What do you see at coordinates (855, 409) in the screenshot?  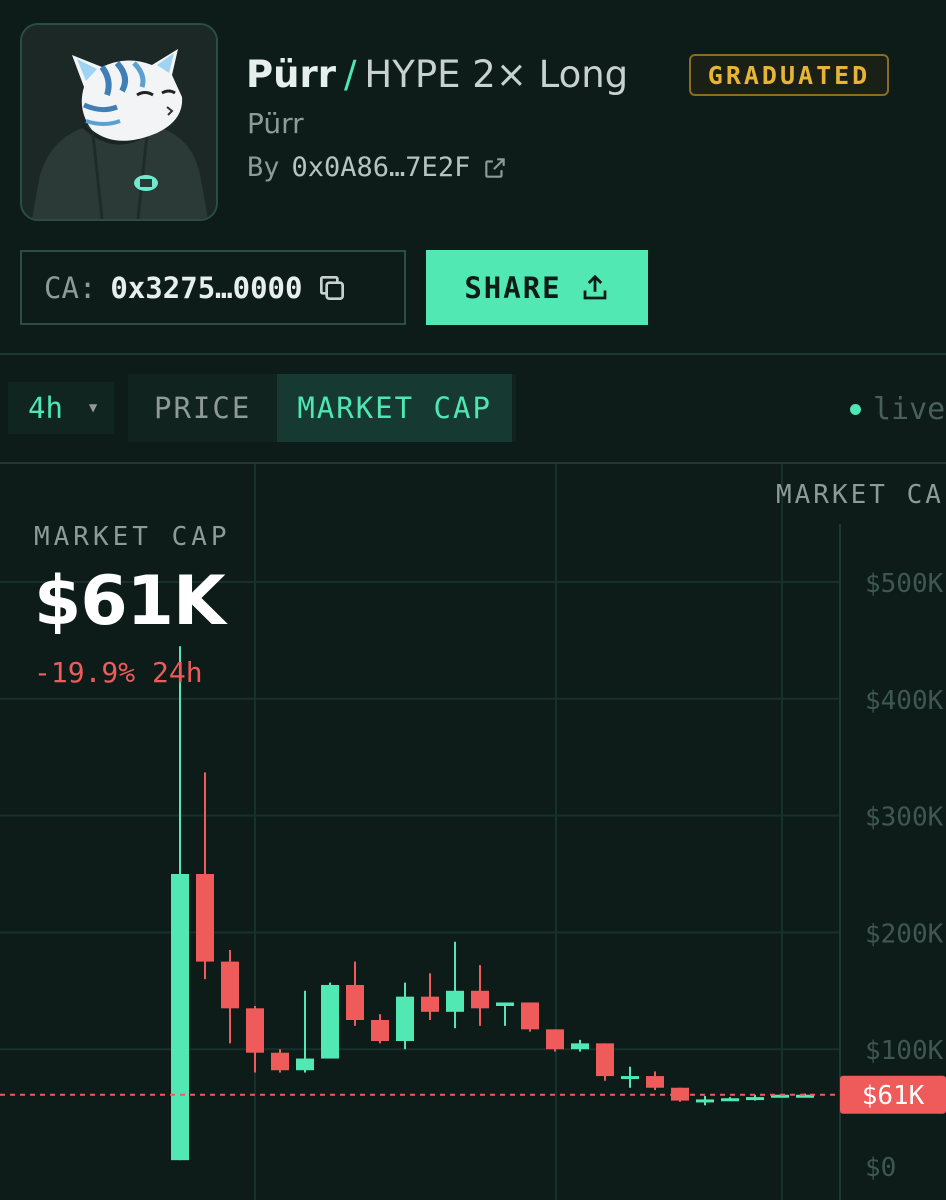 I see `live-dot-icon` at bounding box center [855, 409].